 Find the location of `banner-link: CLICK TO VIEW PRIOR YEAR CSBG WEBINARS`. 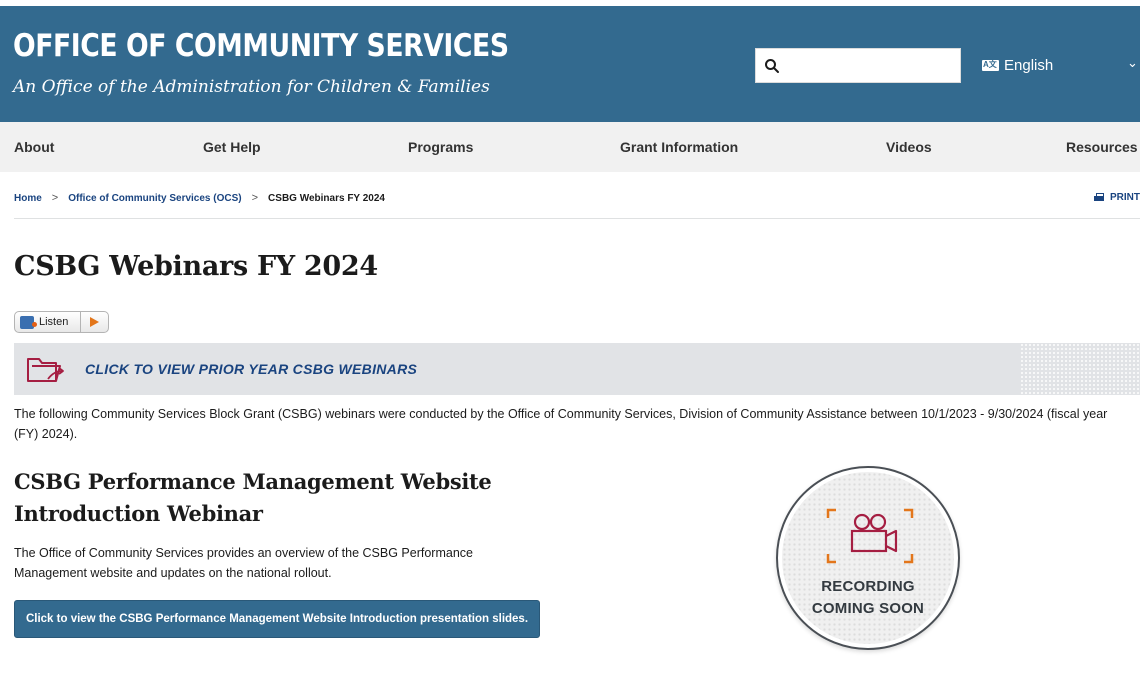

banner-link: CLICK TO VIEW PRIOR YEAR CSBG WEBINARS is located at coordinates (251, 369).